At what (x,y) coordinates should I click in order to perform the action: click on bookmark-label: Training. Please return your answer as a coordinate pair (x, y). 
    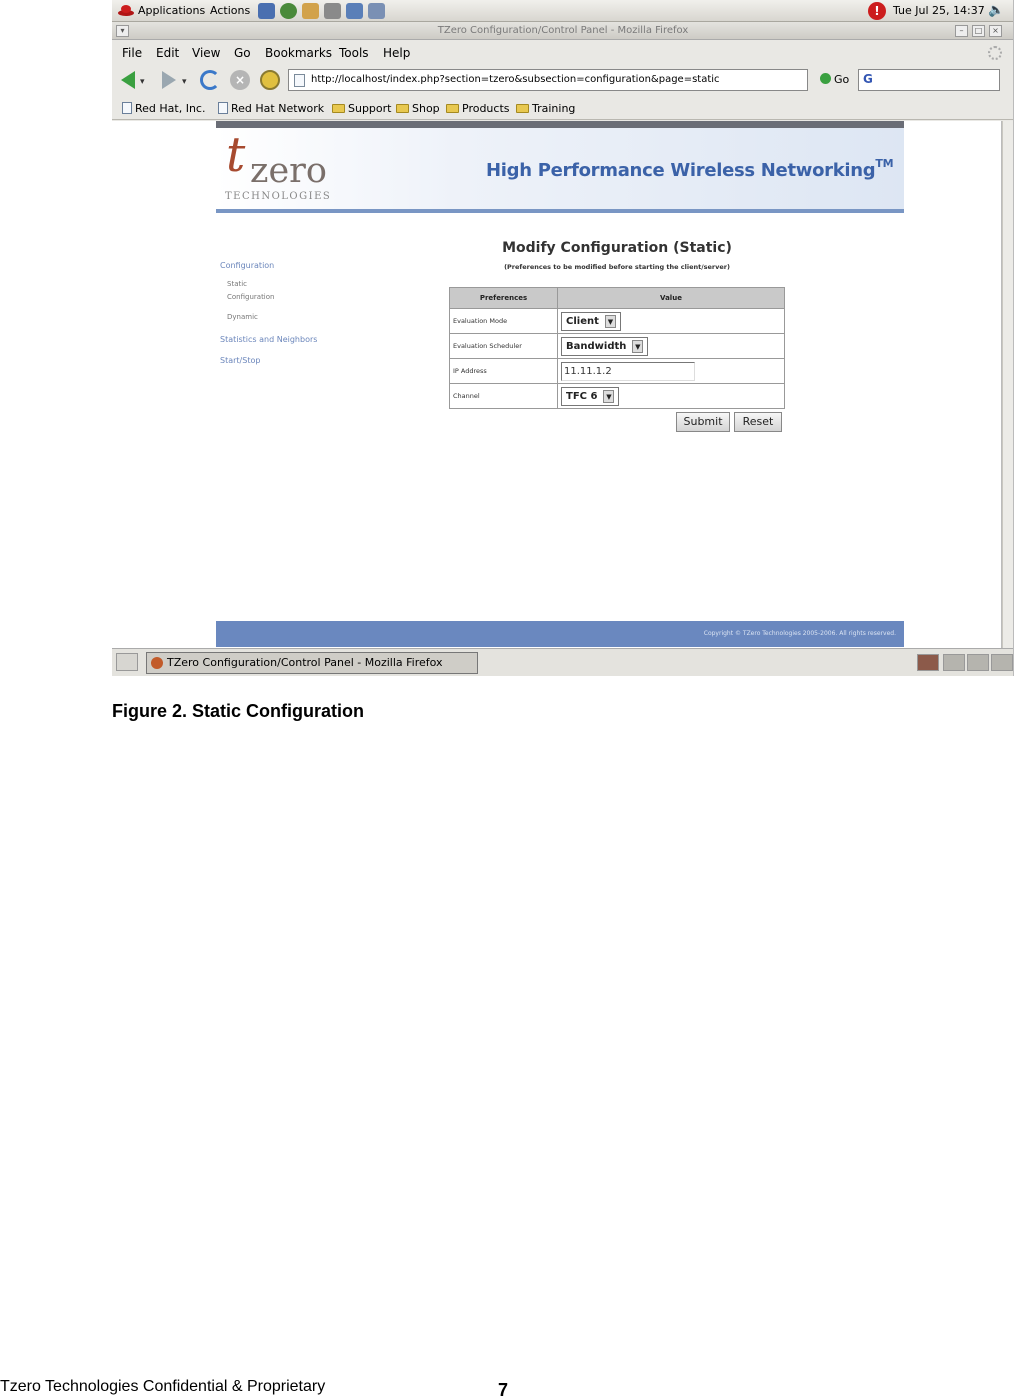
    Looking at the image, I should click on (554, 108).